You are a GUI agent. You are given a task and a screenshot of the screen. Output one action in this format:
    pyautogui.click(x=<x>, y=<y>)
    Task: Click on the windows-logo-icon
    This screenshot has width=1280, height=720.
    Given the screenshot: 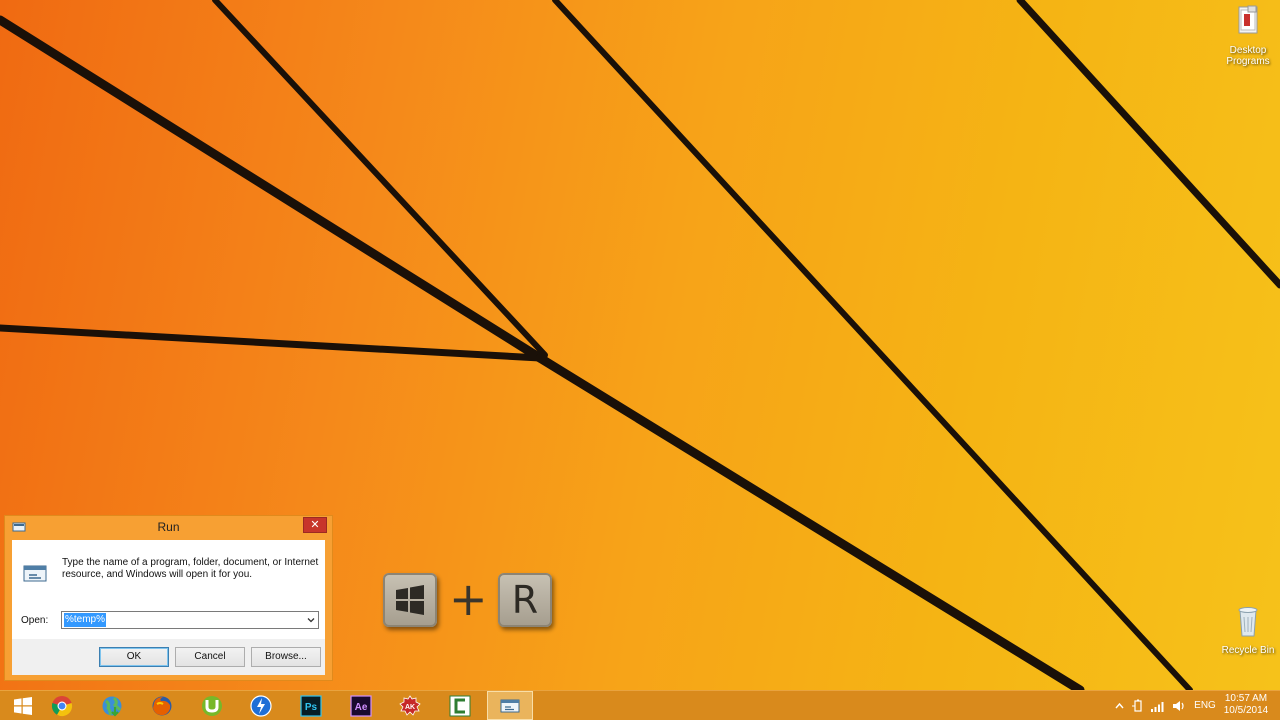 What is the action you would take?
    pyautogui.click(x=410, y=600)
    